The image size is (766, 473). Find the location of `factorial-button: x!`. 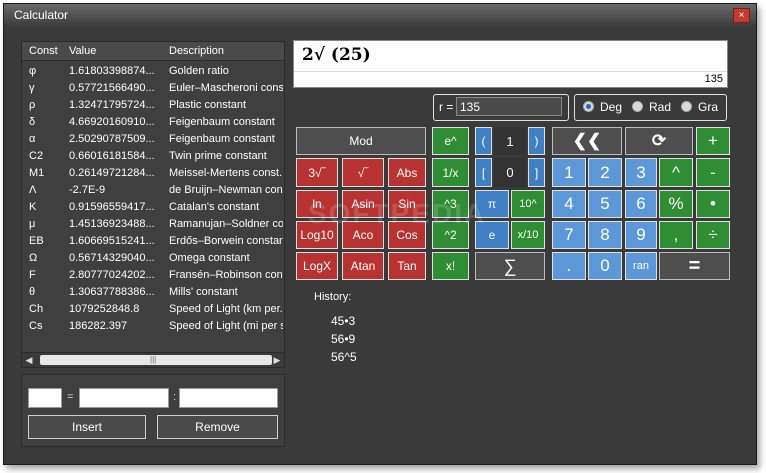

factorial-button: x! is located at coordinates (450, 266).